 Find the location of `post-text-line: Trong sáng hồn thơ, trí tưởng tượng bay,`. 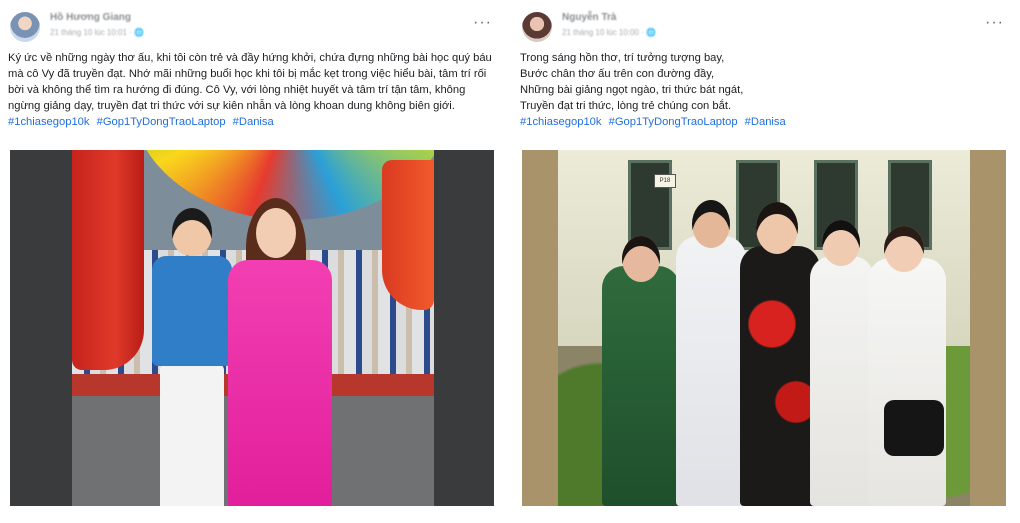

post-text-line: Trong sáng hồn thơ, trí tưởng tượng bay, is located at coordinates (622, 58).